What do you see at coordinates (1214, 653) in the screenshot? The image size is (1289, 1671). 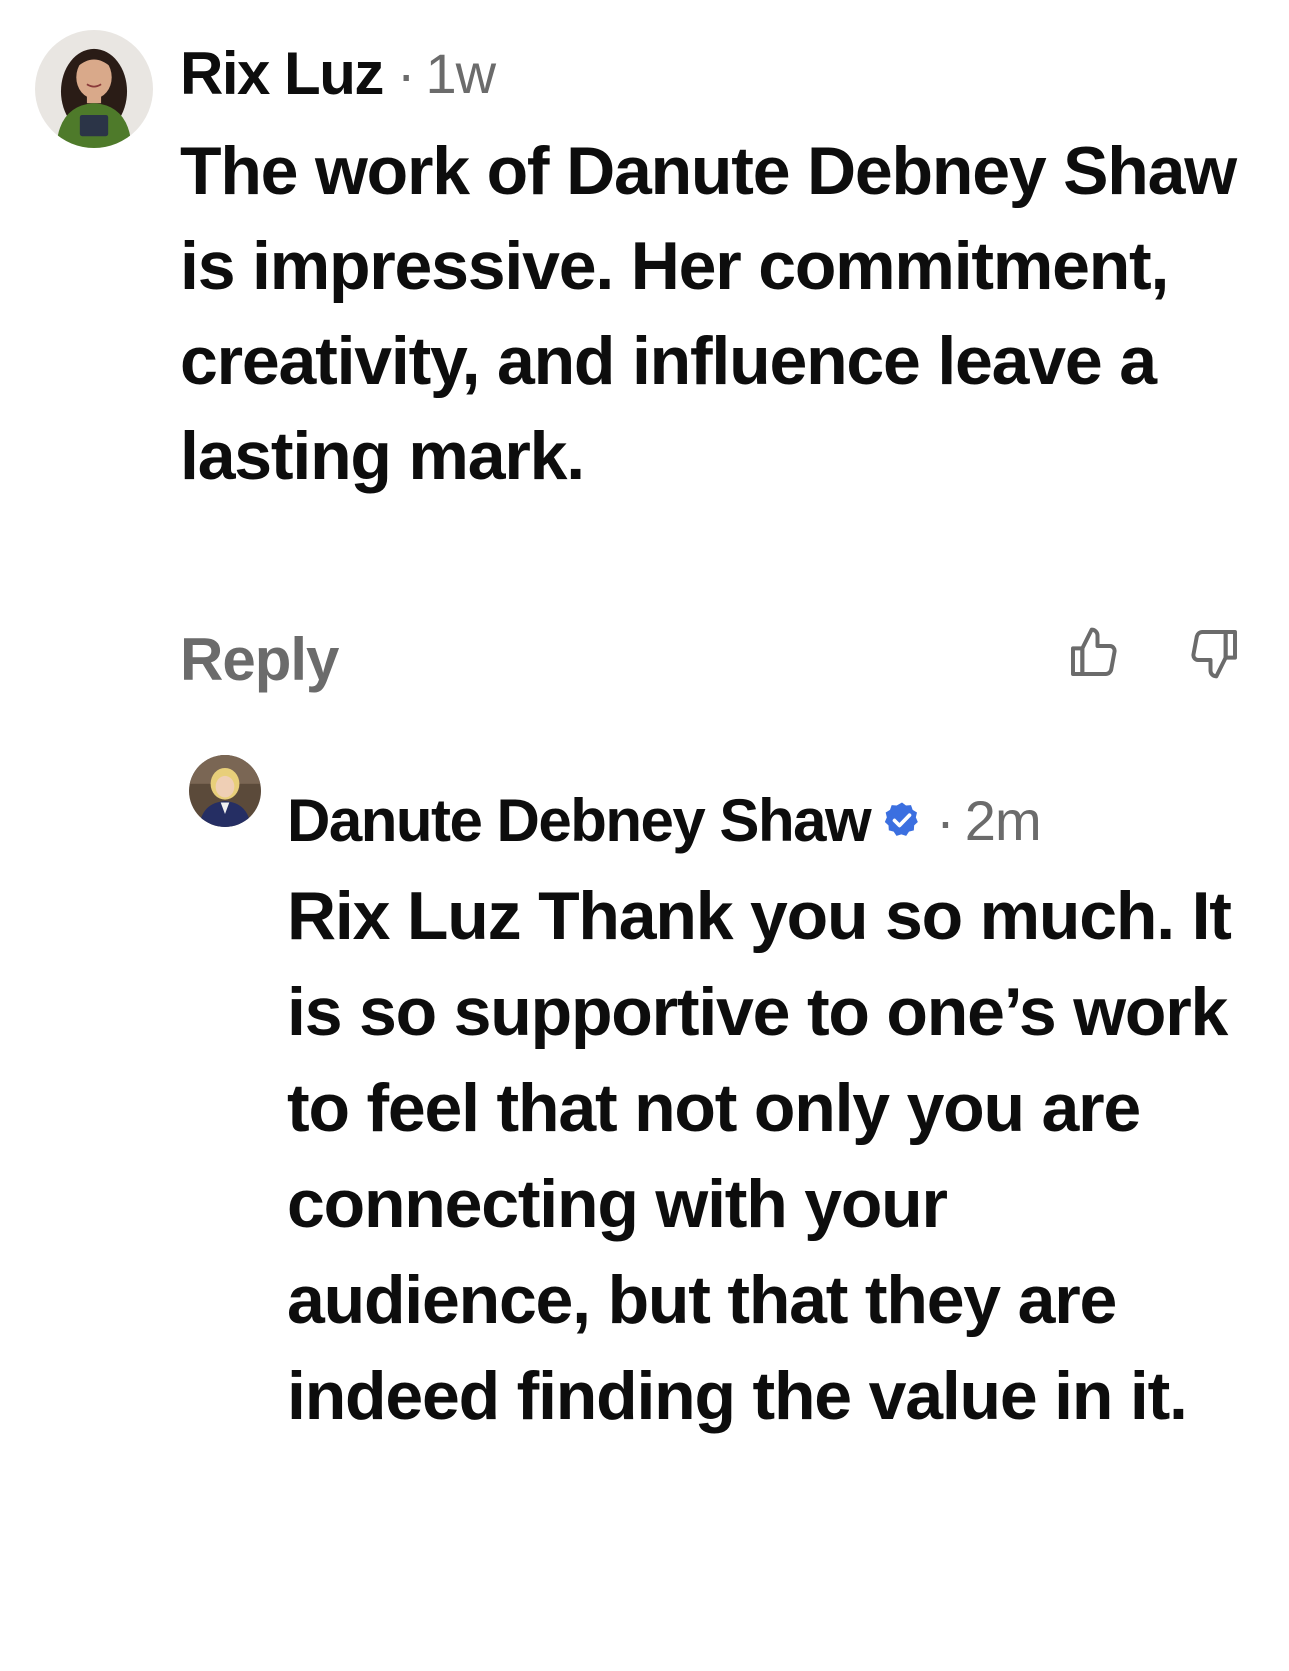 I see `thumbs-down-icon` at bounding box center [1214, 653].